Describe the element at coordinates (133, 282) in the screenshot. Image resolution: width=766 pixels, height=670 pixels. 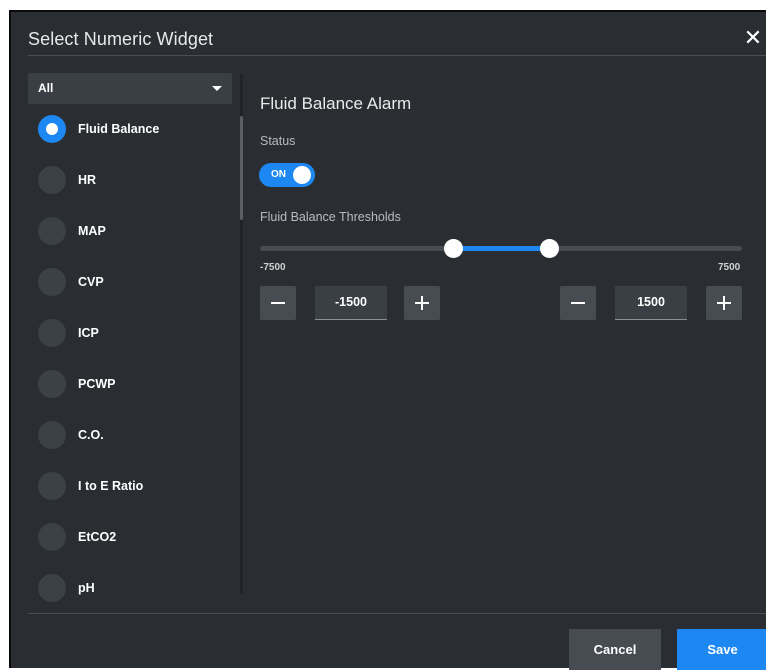
I see `list-item-cvp: CVP` at that location.